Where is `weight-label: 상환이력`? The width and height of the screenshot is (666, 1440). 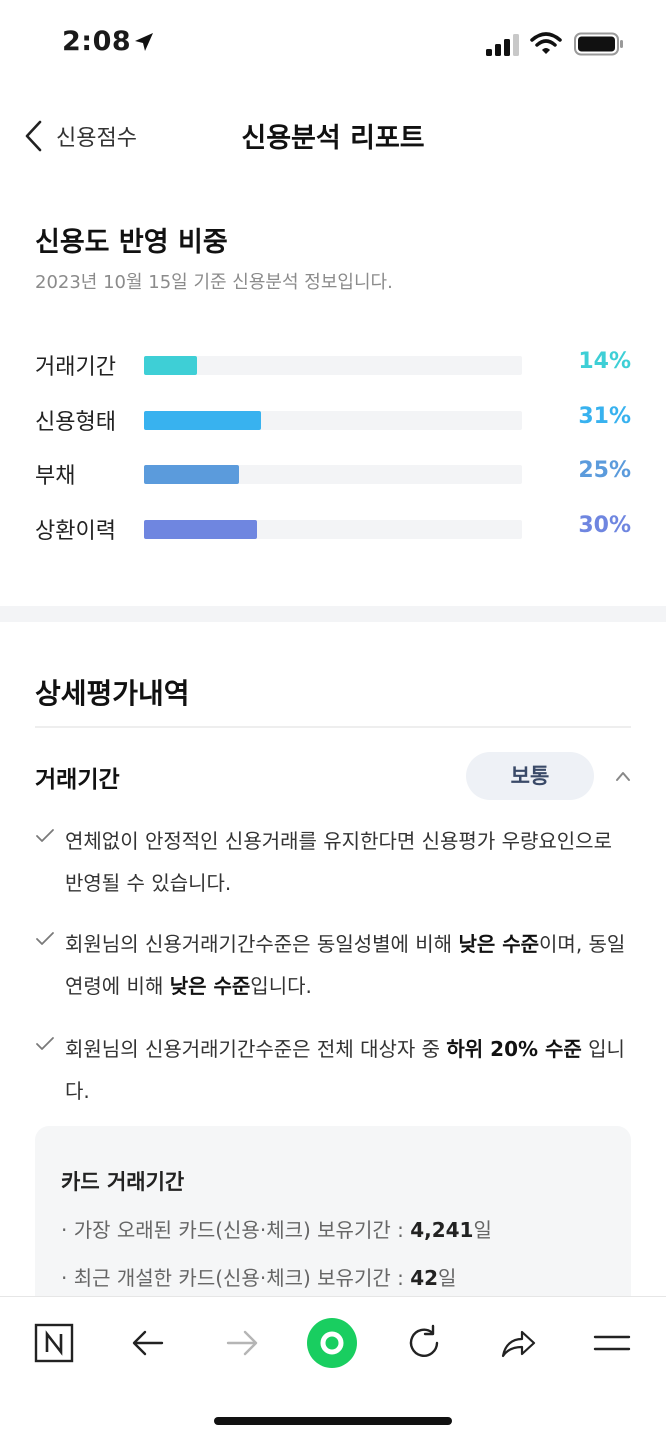 weight-label: 상환이력 is located at coordinates (75, 531).